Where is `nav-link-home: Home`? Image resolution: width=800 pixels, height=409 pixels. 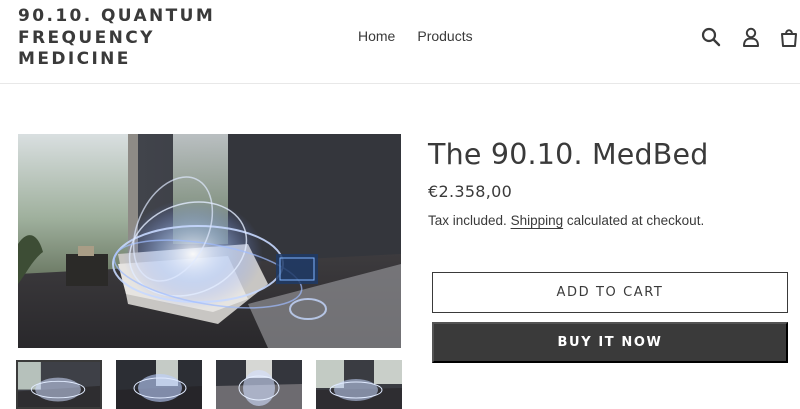 nav-link-home: Home is located at coordinates (376, 36).